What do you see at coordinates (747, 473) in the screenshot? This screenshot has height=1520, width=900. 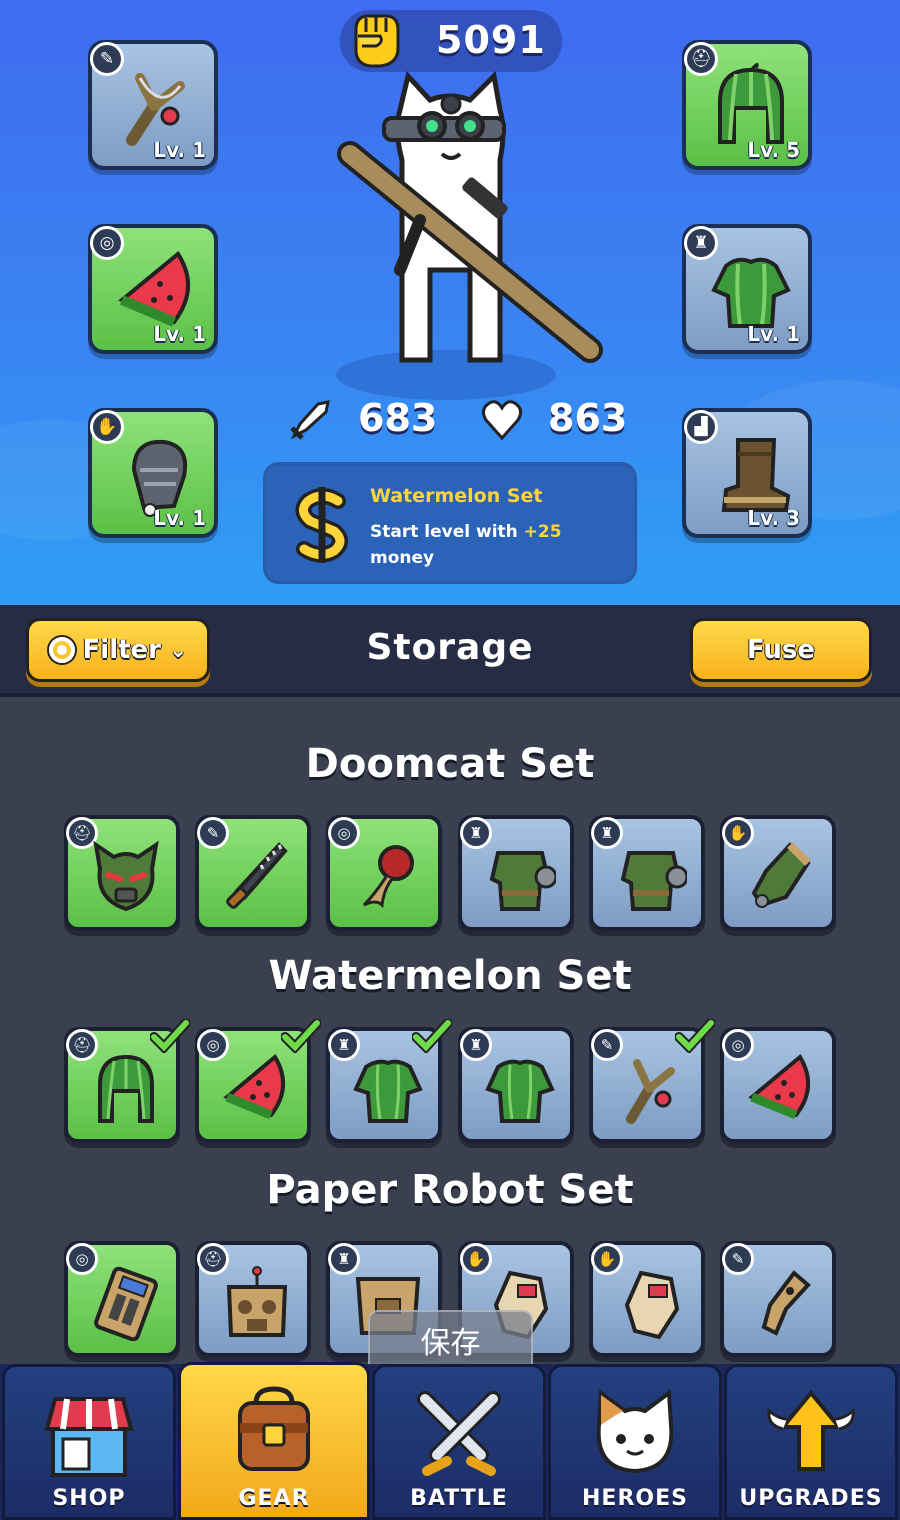 I see `equipped-boots-slot: ▟ Lv. 3` at bounding box center [747, 473].